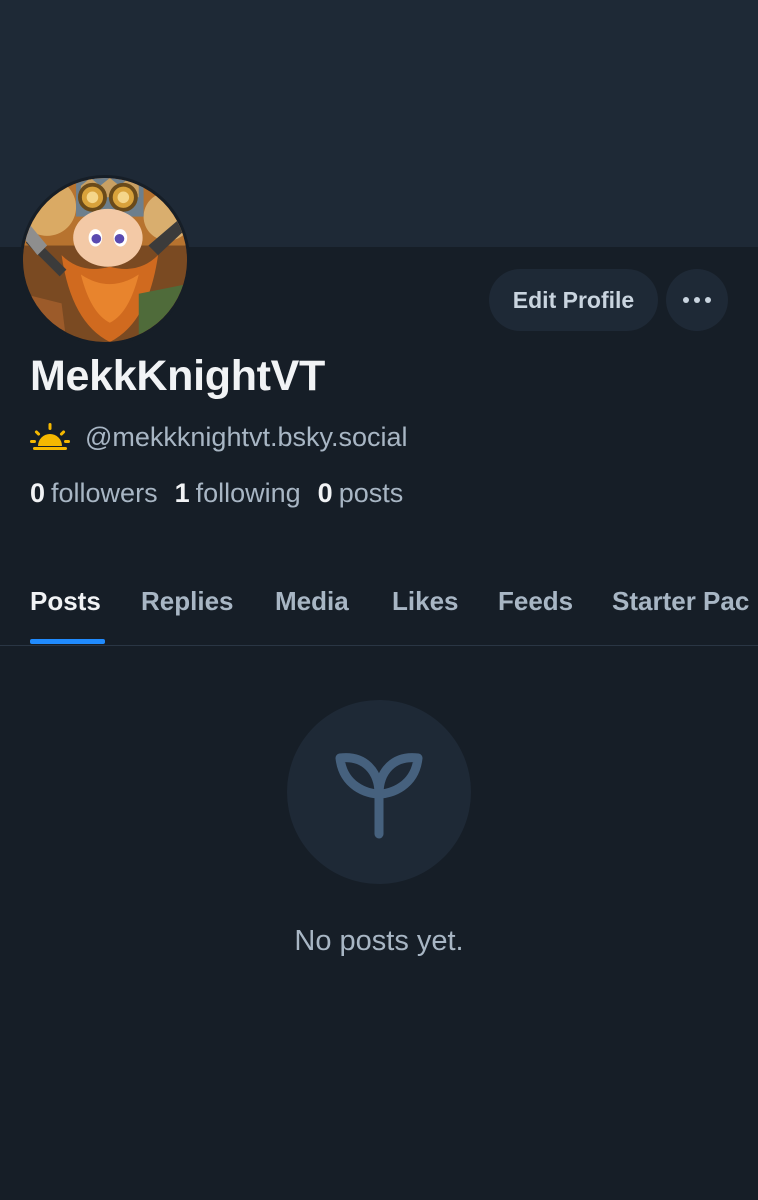 The width and height of the screenshot is (758, 1200). I want to click on followers-stat: 0 followers, so click(94, 493).